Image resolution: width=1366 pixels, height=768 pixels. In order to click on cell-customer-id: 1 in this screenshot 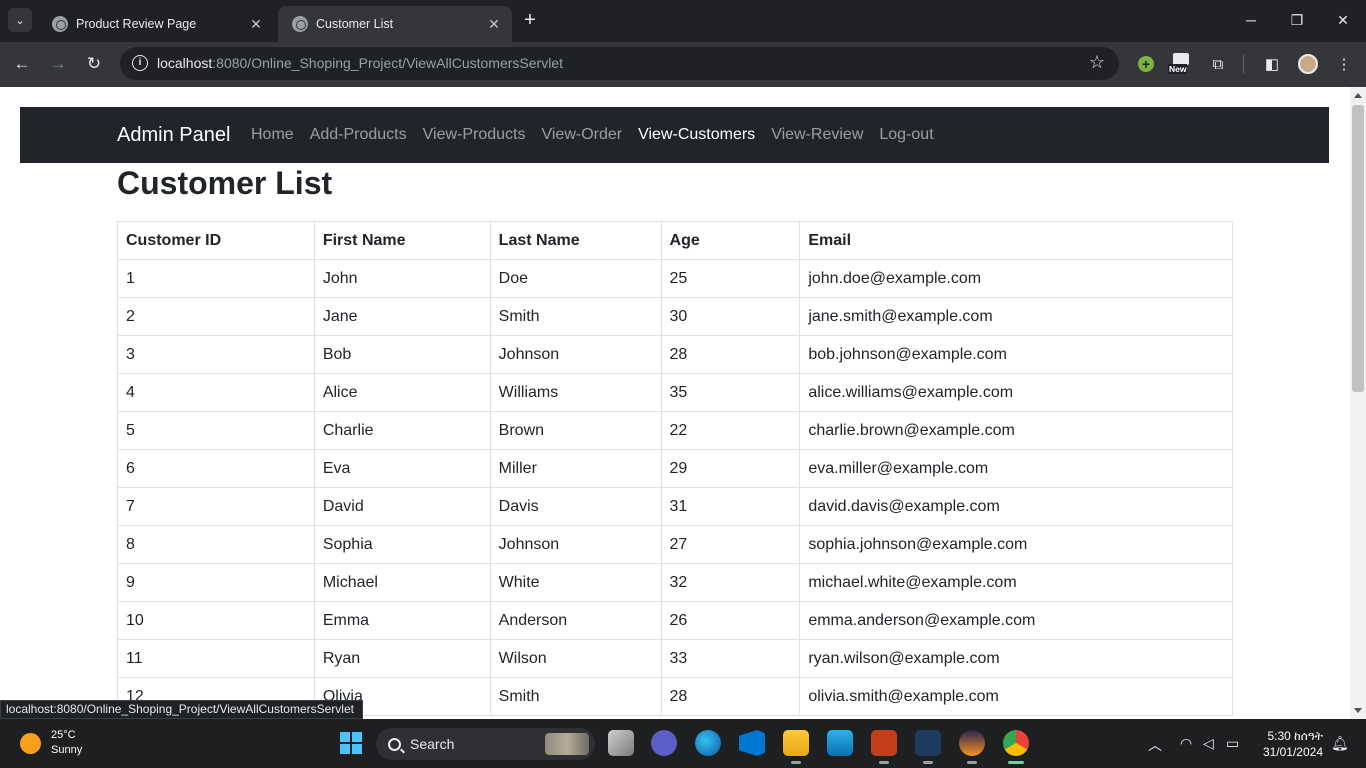, I will do `click(216, 278)`.